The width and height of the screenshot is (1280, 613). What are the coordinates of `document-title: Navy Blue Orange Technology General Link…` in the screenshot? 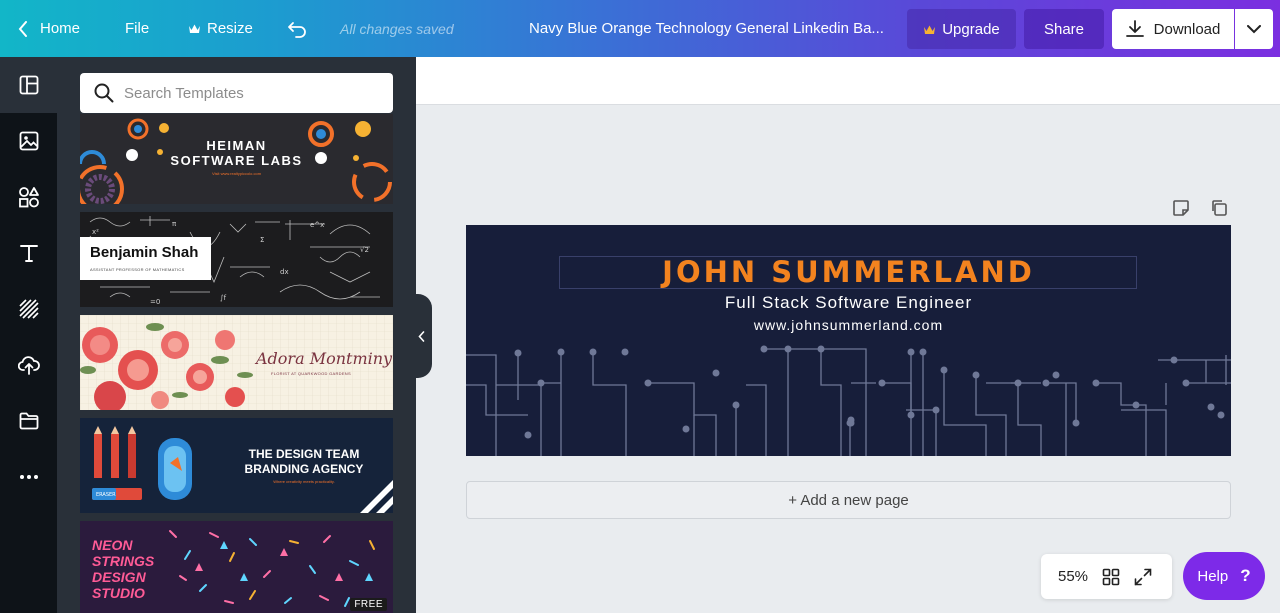 It's located at (709, 28).